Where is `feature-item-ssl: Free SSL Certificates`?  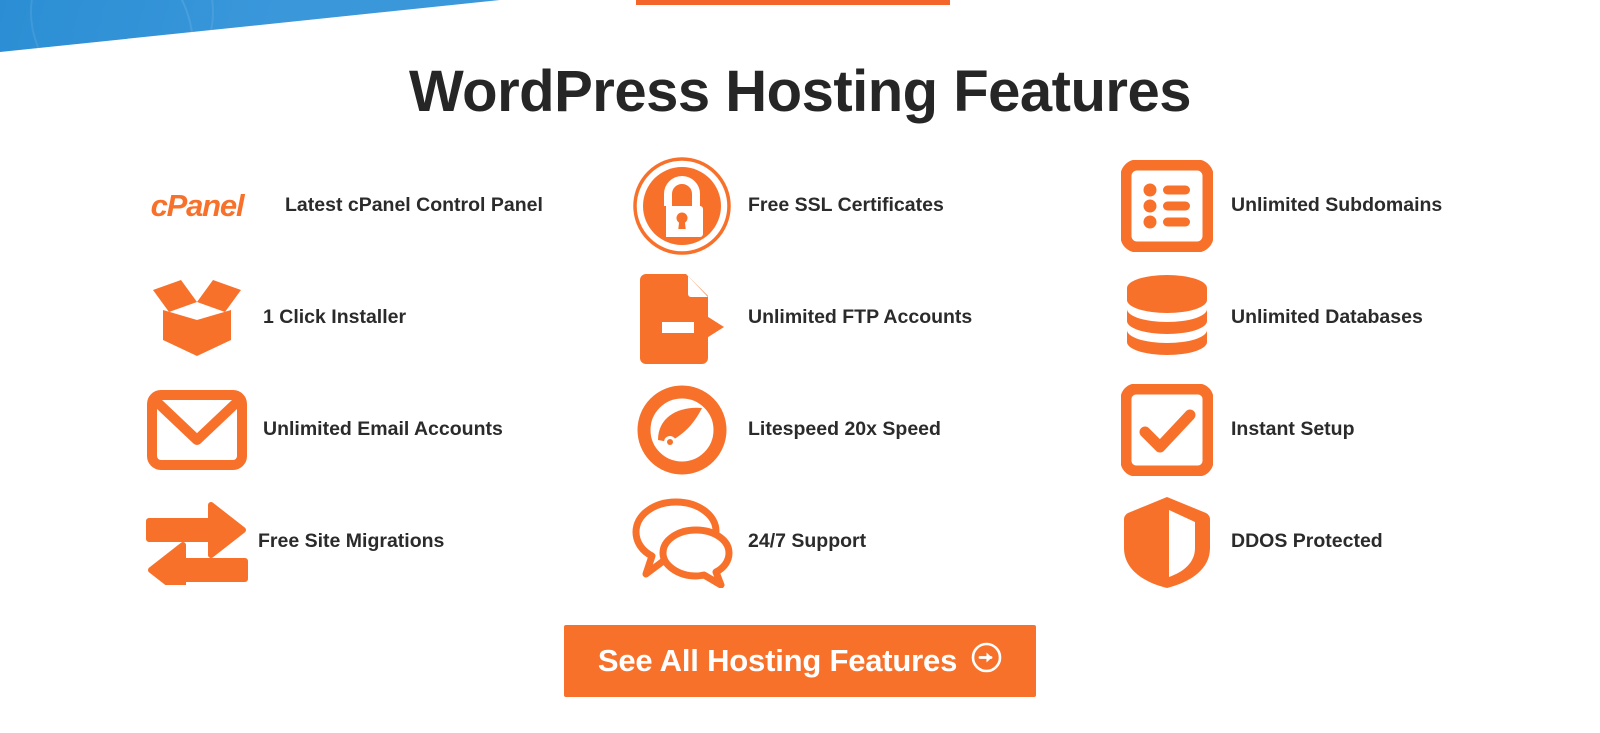 feature-item-ssl: Free SSL Certificates is located at coordinates (872, 206).